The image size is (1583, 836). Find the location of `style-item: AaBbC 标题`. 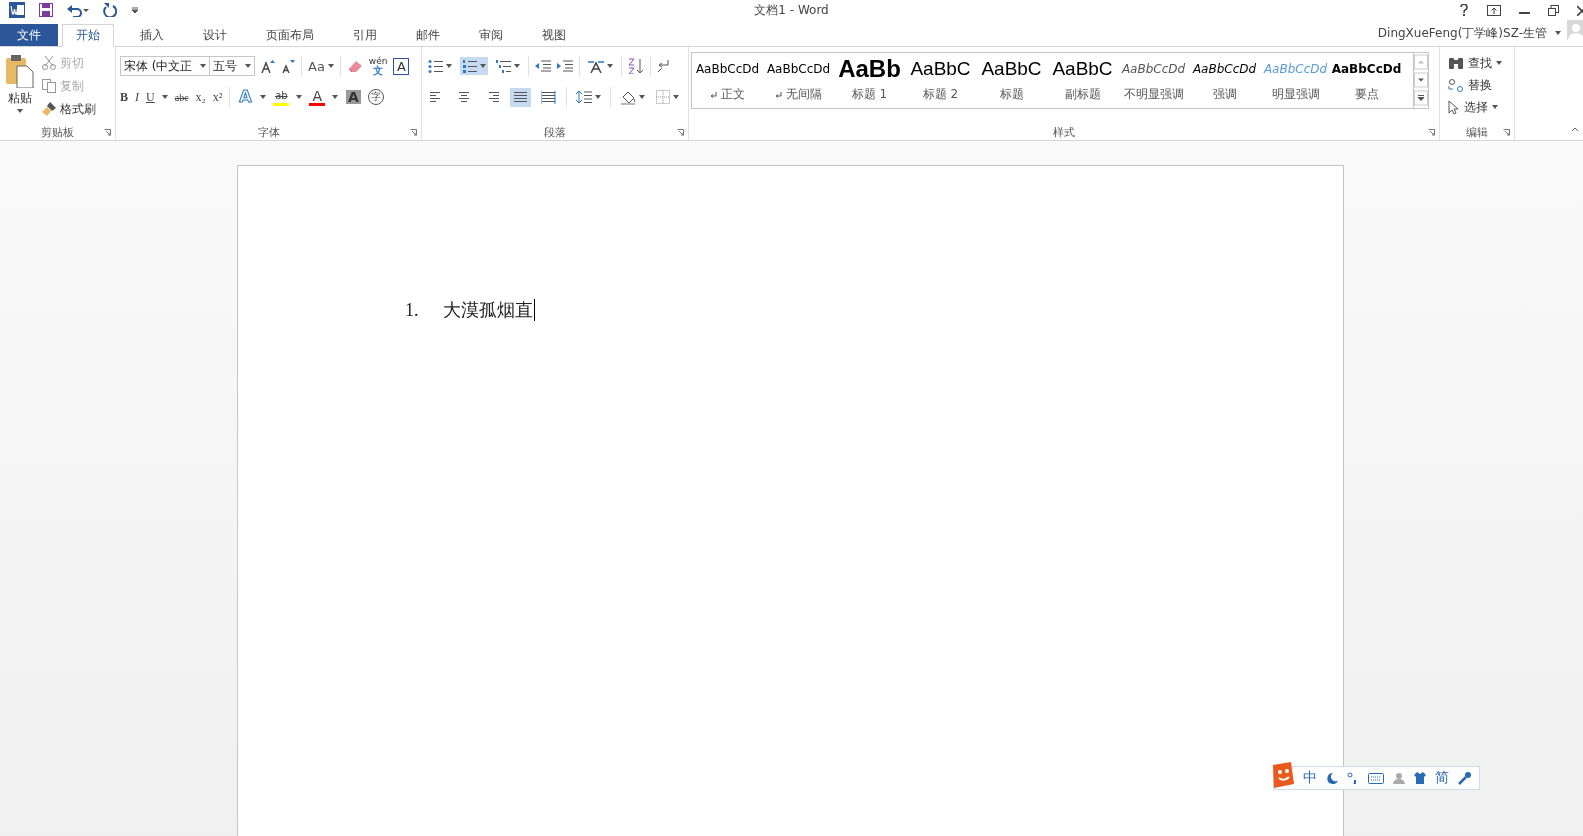

style-item: AaBbC 标题 is located at coordinates (1011, 80).